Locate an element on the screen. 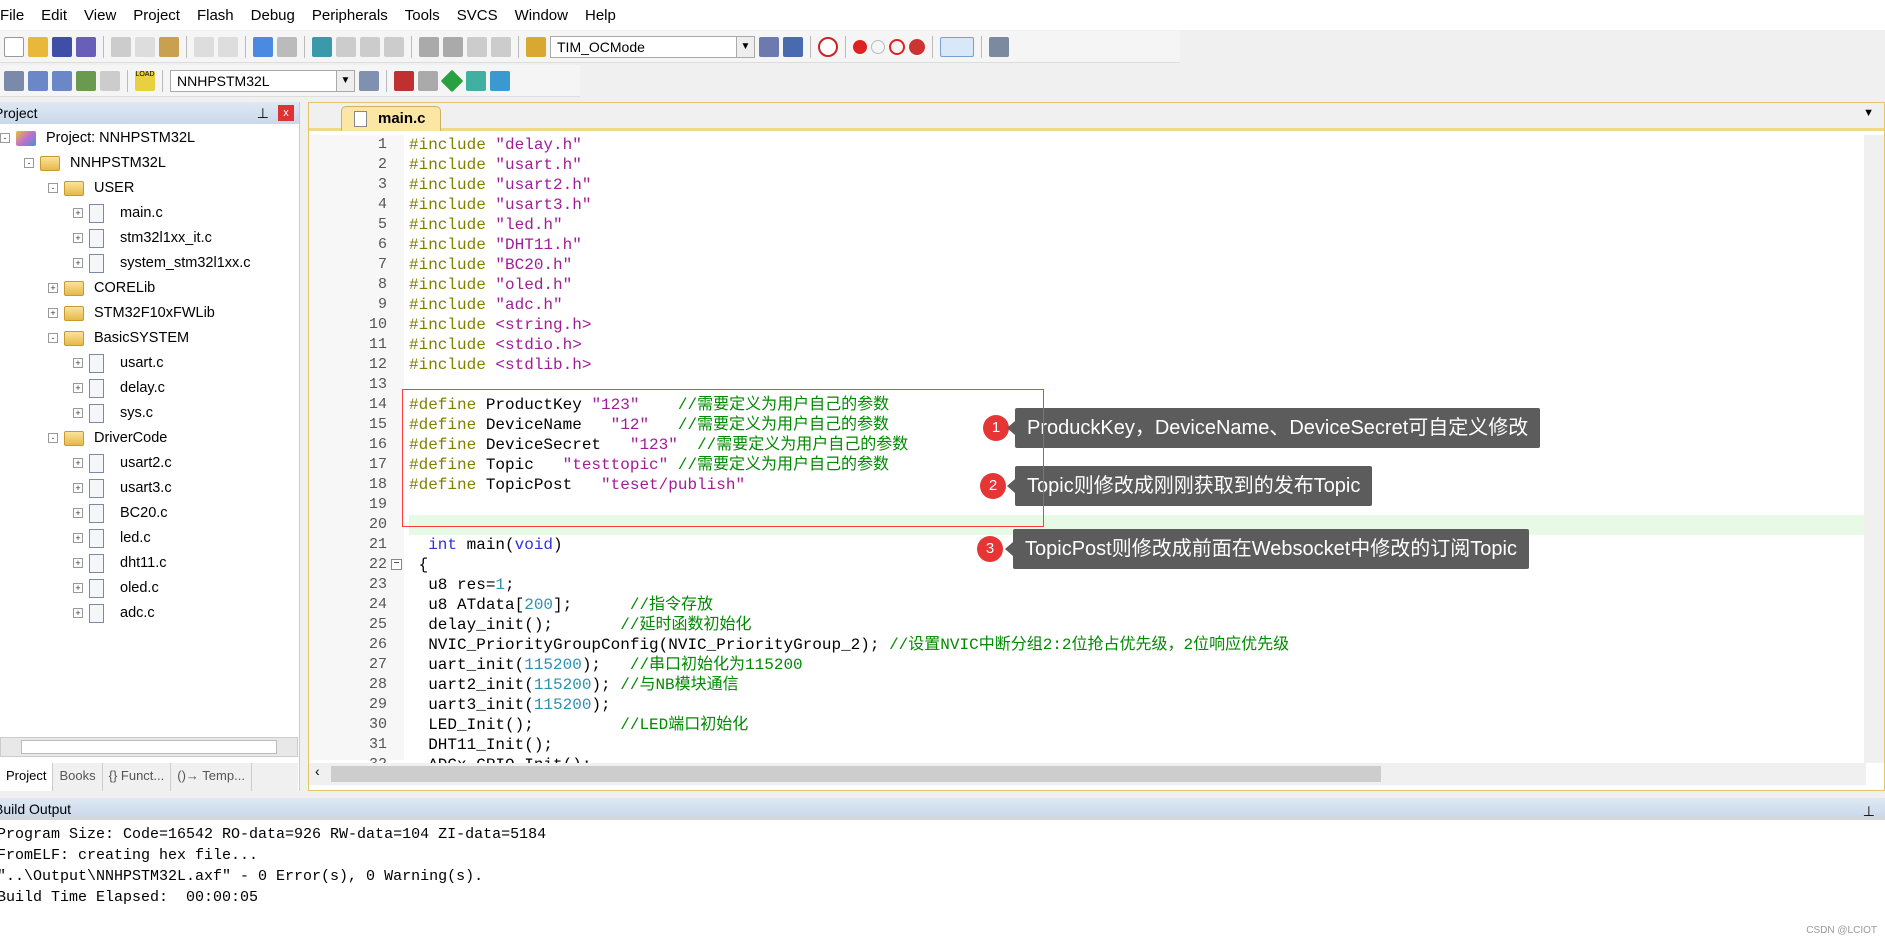 This screenshot has height=940, width=1885. uncomment-icon is located at coordinates (501, 46).